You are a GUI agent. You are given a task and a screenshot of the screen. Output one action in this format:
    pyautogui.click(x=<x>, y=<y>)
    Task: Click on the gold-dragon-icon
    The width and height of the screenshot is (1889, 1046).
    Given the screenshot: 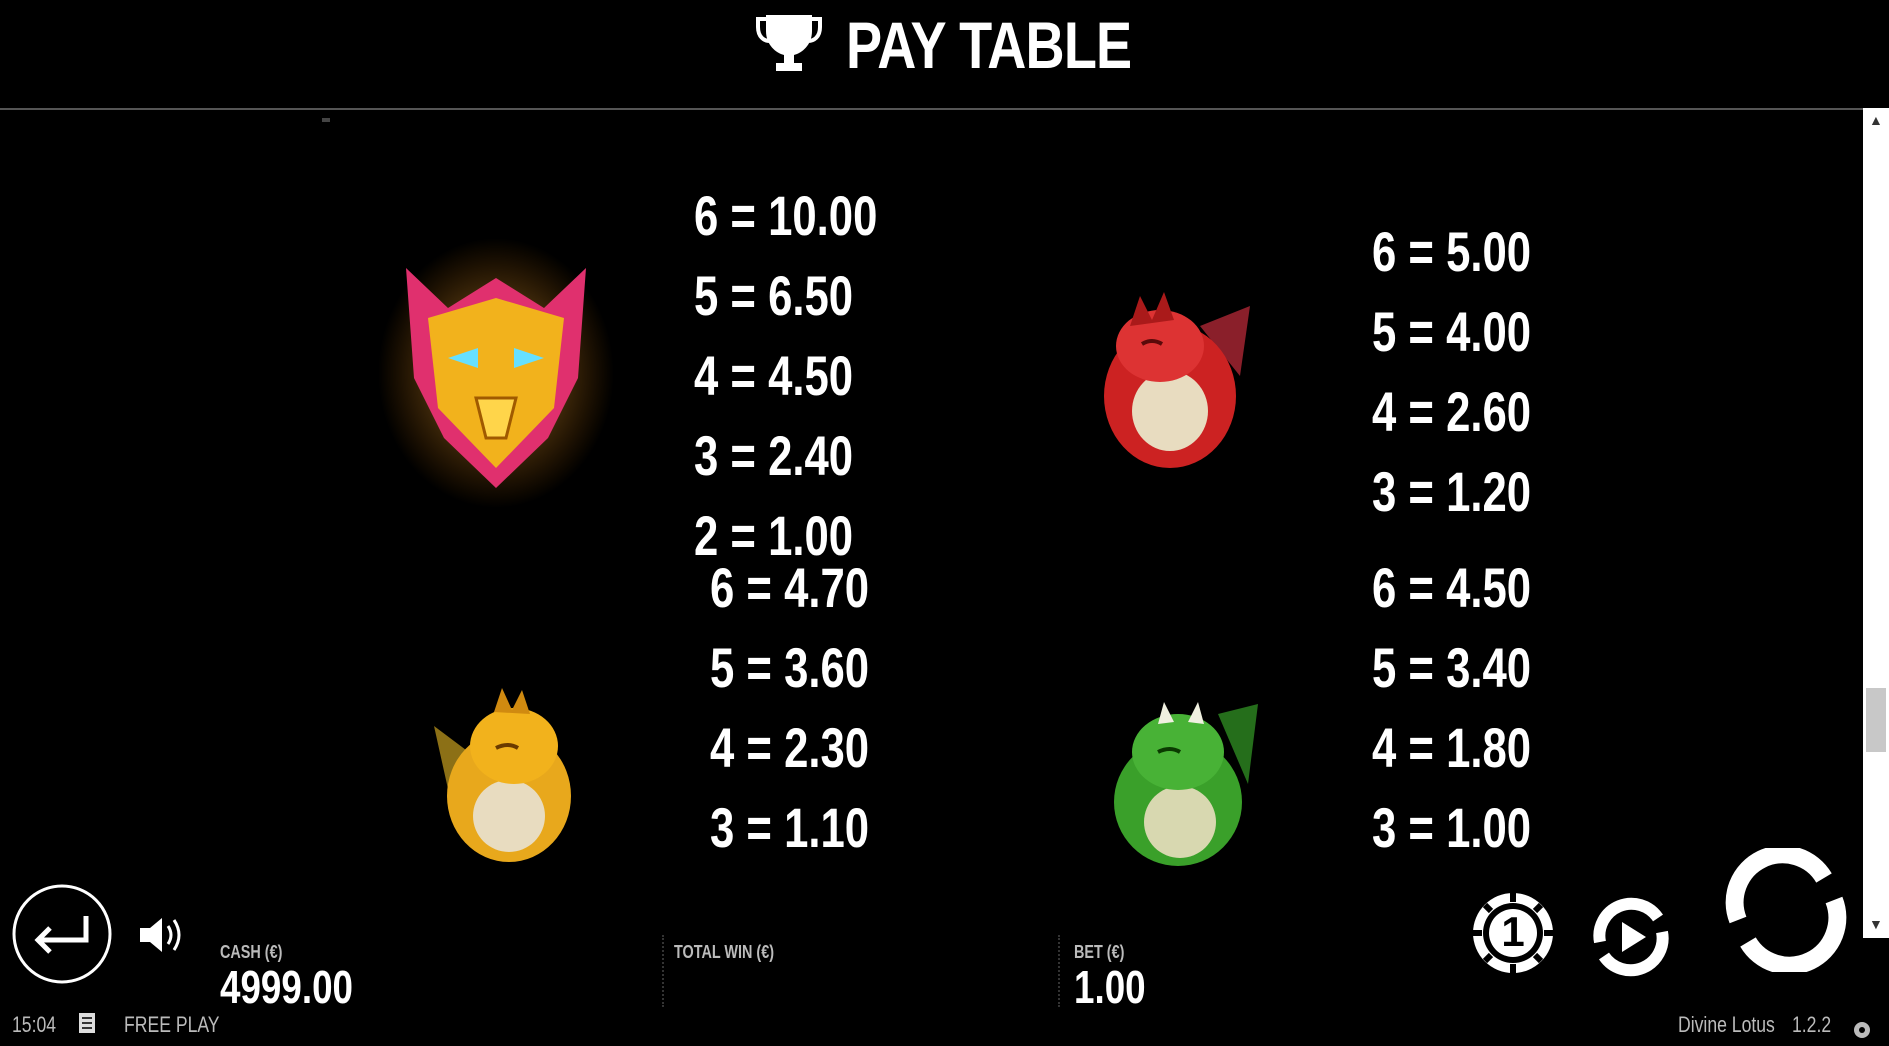 What is the action you would take?
    pyautogui.click(x=499, y=778)
    